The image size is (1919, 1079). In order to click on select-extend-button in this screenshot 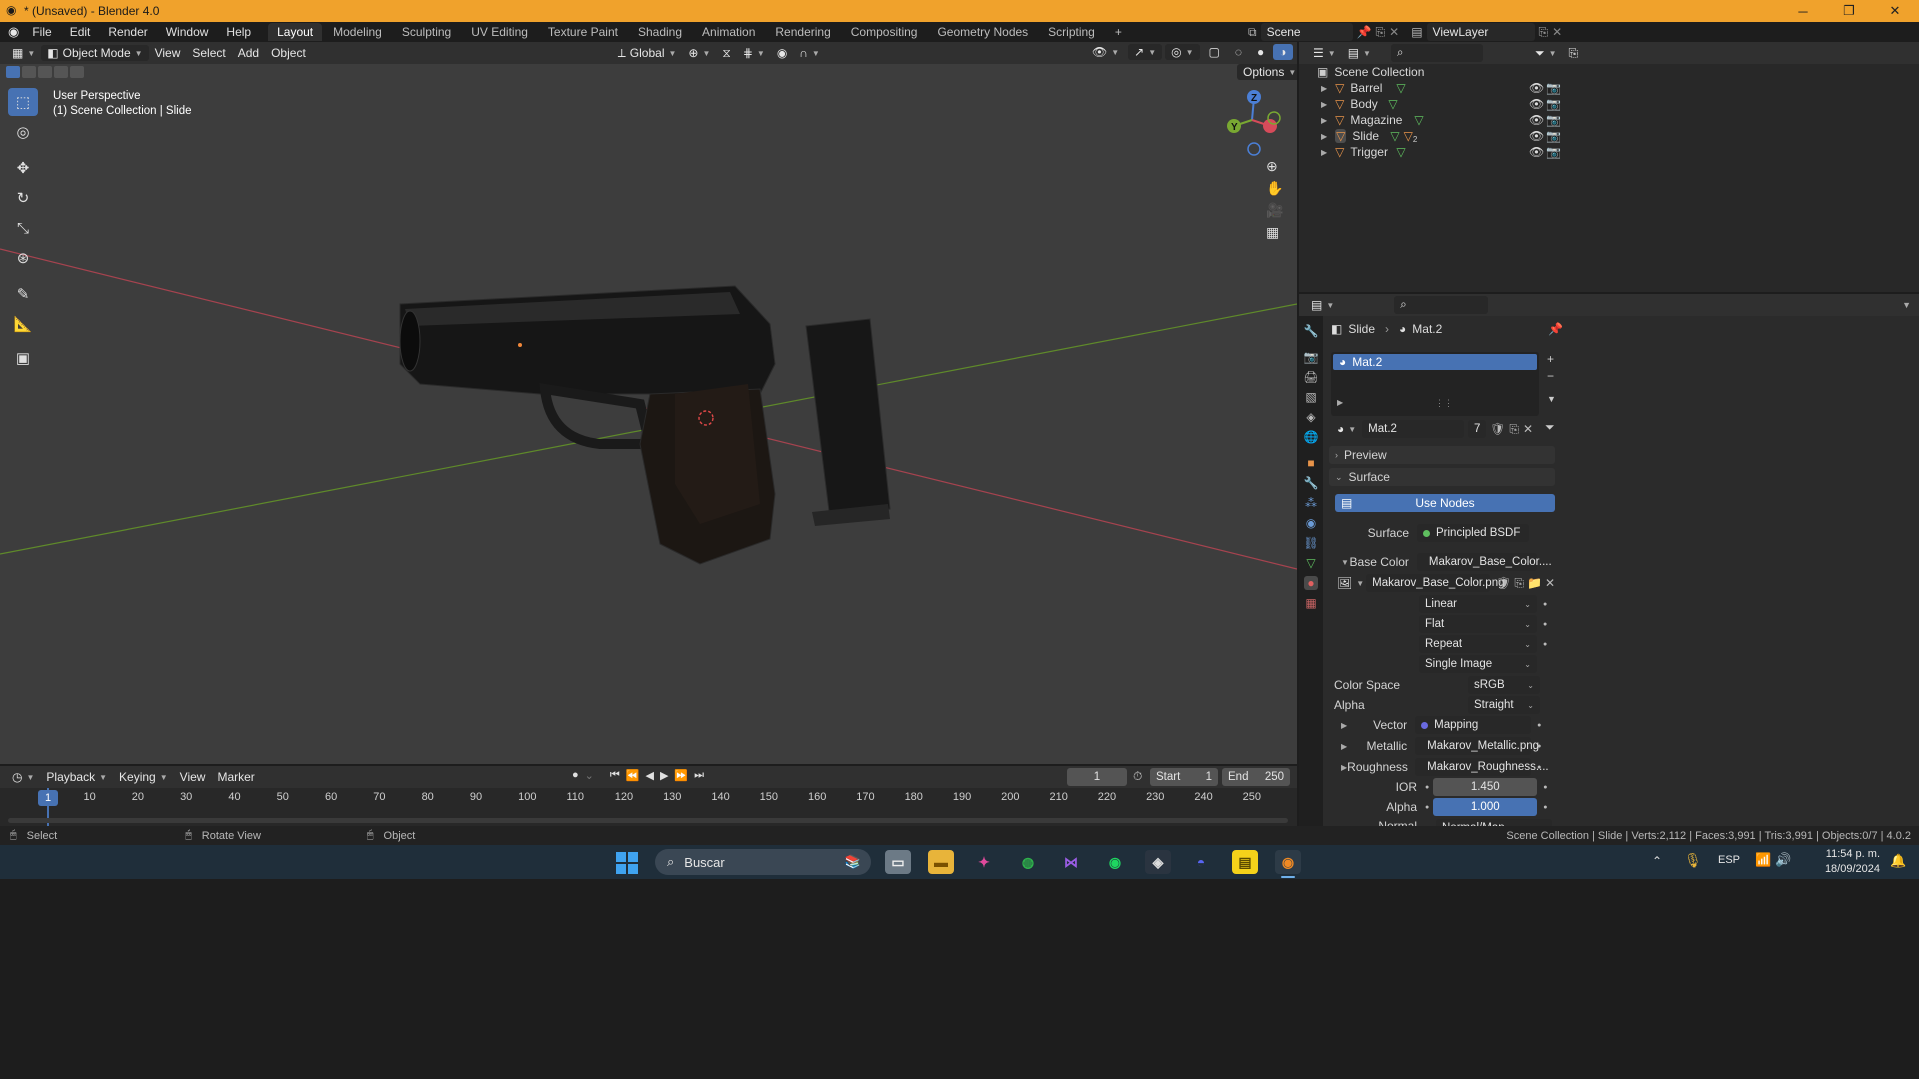, I will do `click(29, 72)`.